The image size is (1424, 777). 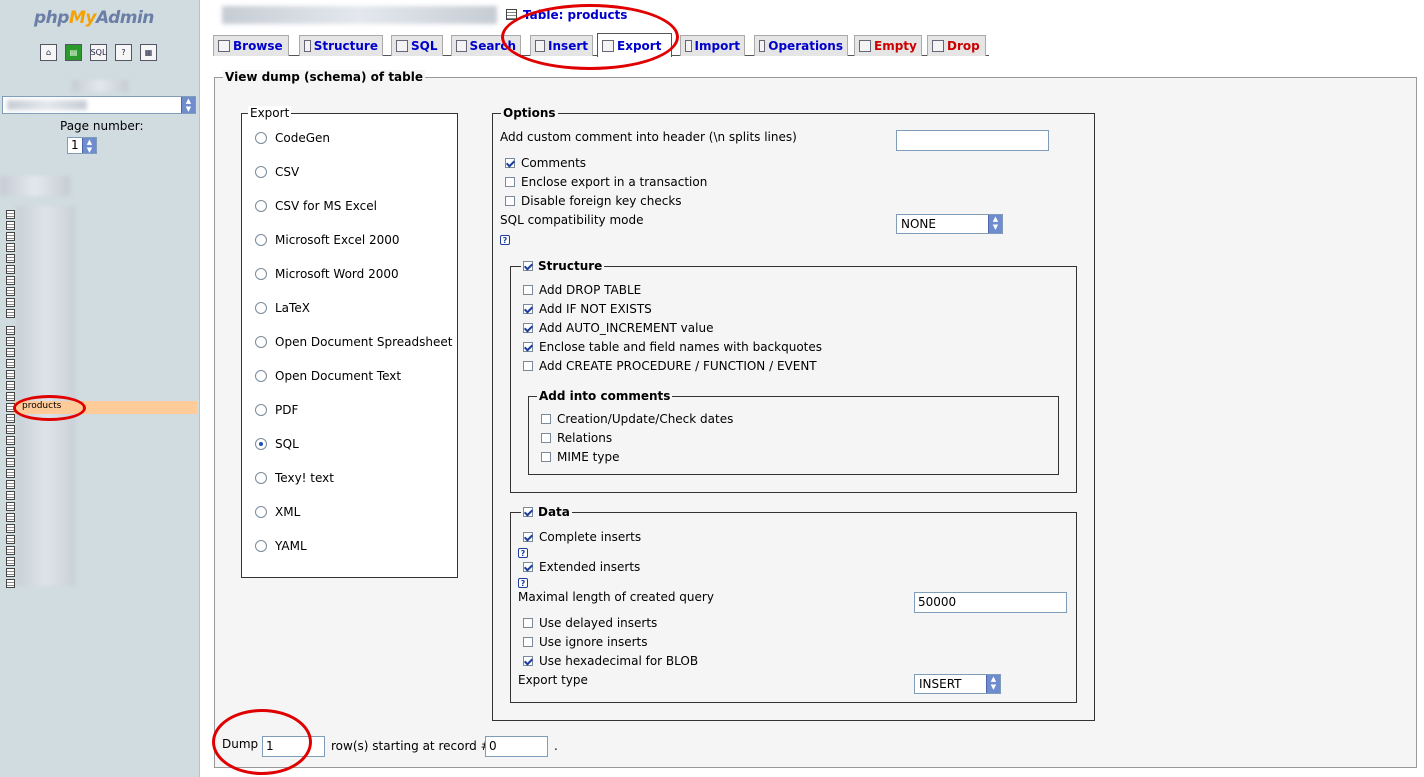 I want to click on radio-odt: Open Document Text, so click(x=328, y=376).